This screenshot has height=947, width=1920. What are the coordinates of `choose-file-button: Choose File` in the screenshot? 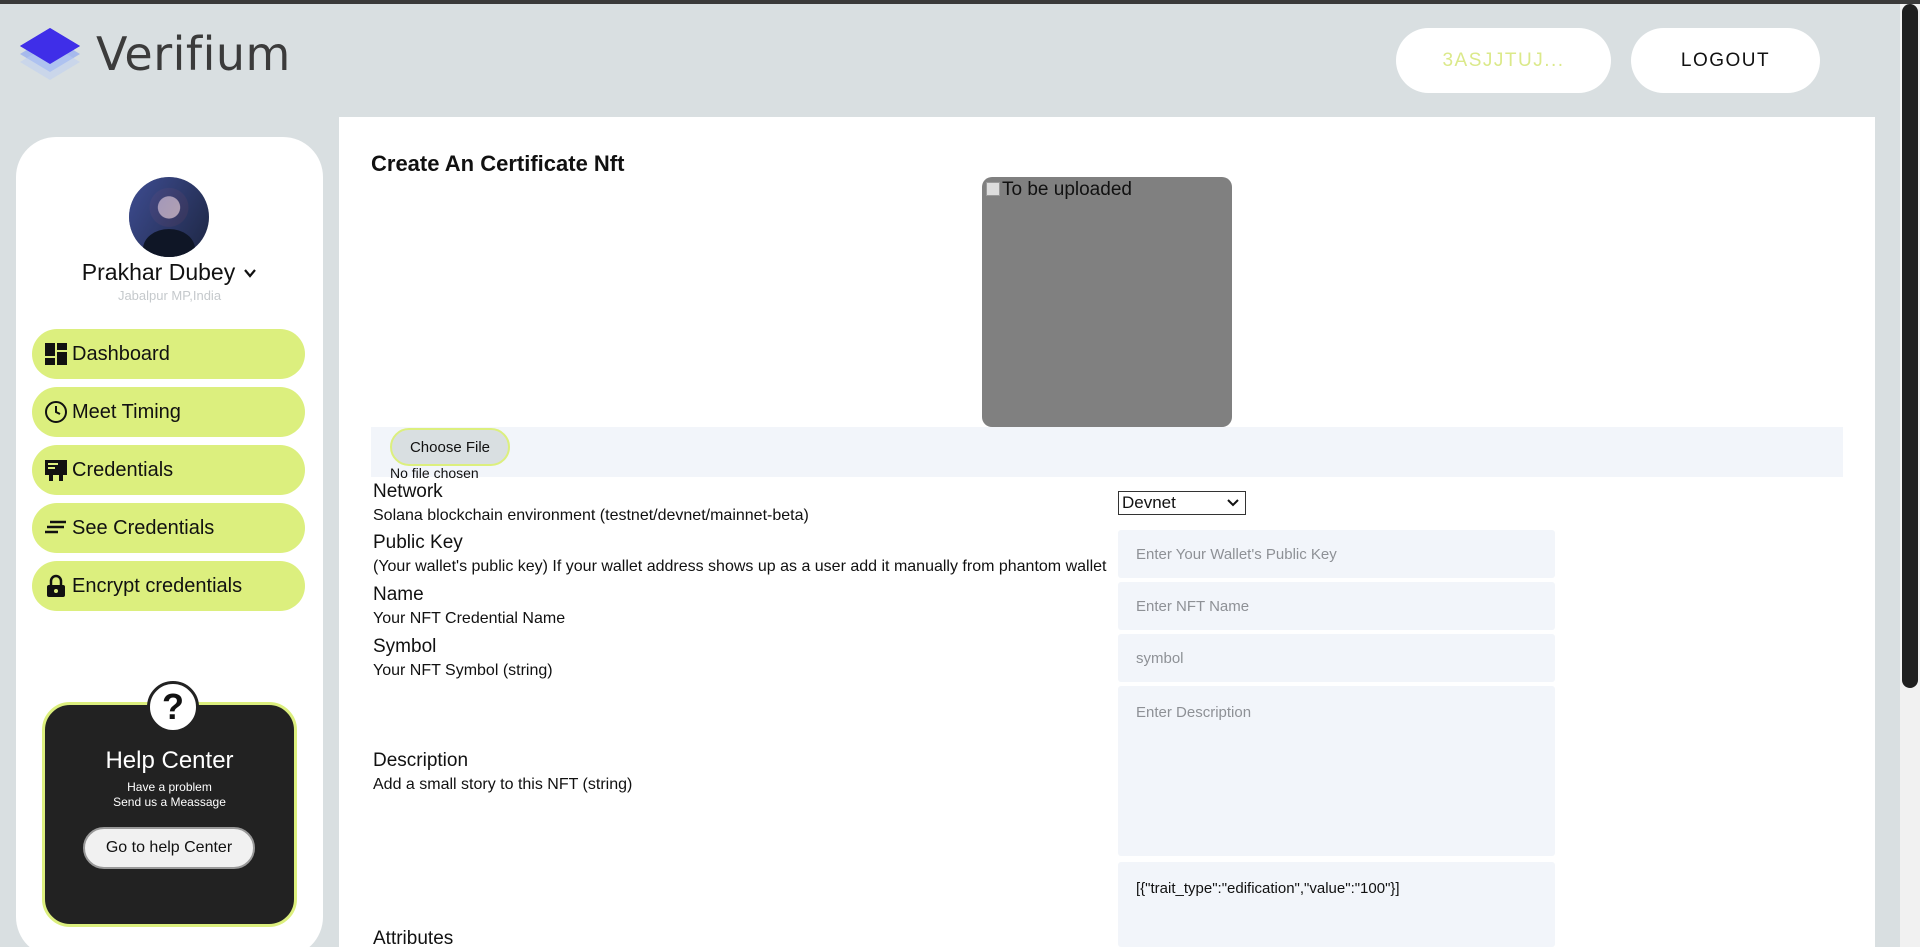 It's located at (450, 447).